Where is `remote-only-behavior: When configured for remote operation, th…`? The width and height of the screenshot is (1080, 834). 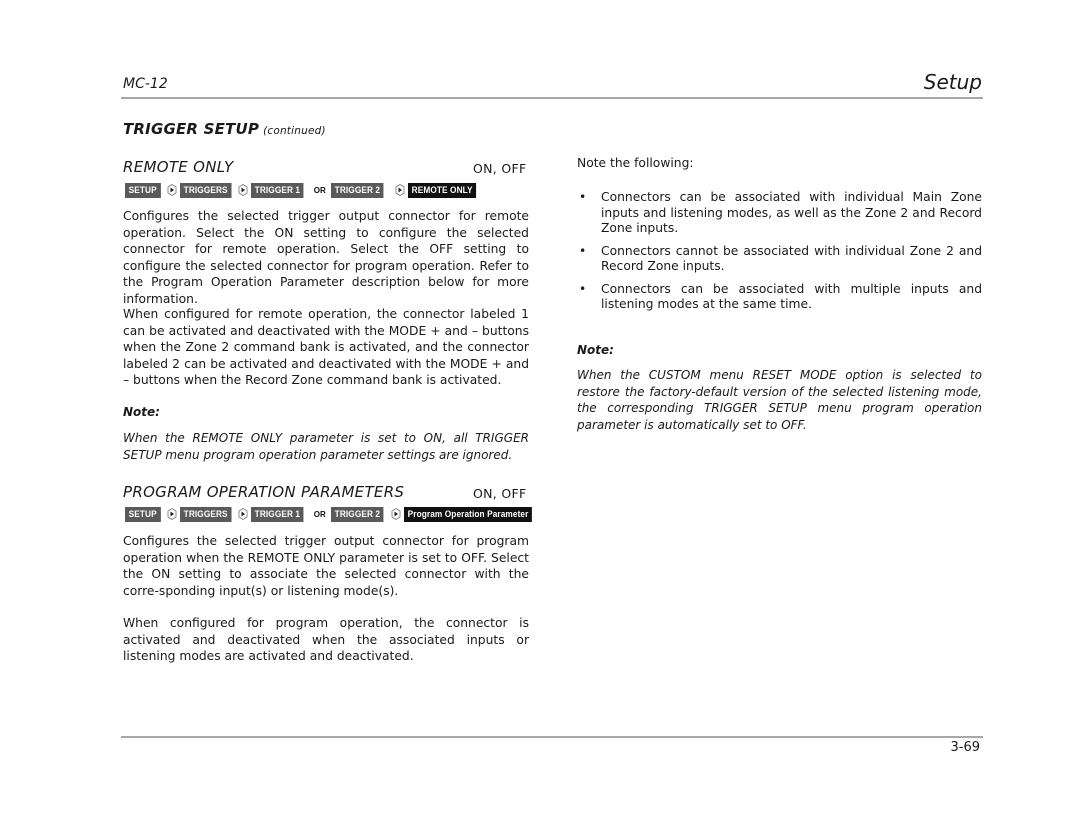
remote-only-behavior: When configured for remote operation, th… is located at coordinates (326, 347).